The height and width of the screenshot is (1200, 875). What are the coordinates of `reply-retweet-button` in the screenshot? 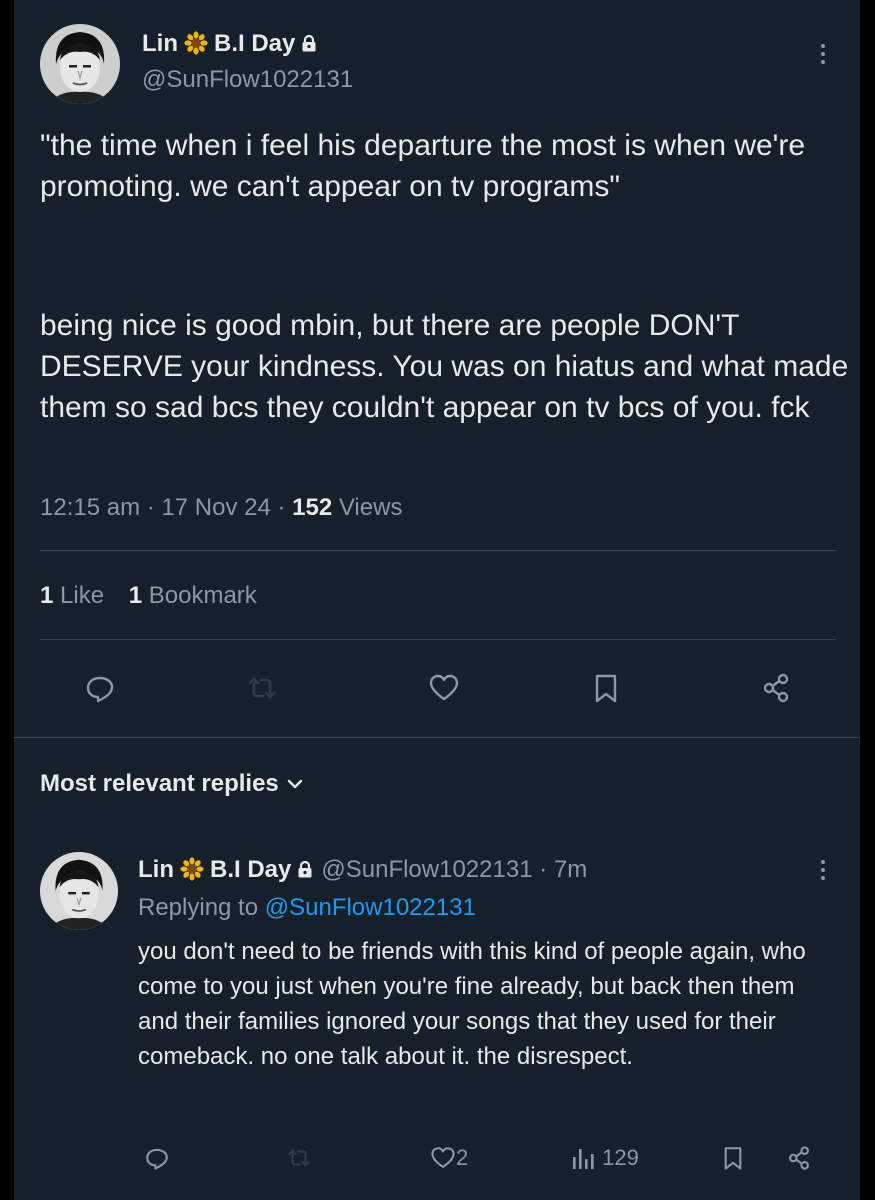 It's located at (299, 1160).